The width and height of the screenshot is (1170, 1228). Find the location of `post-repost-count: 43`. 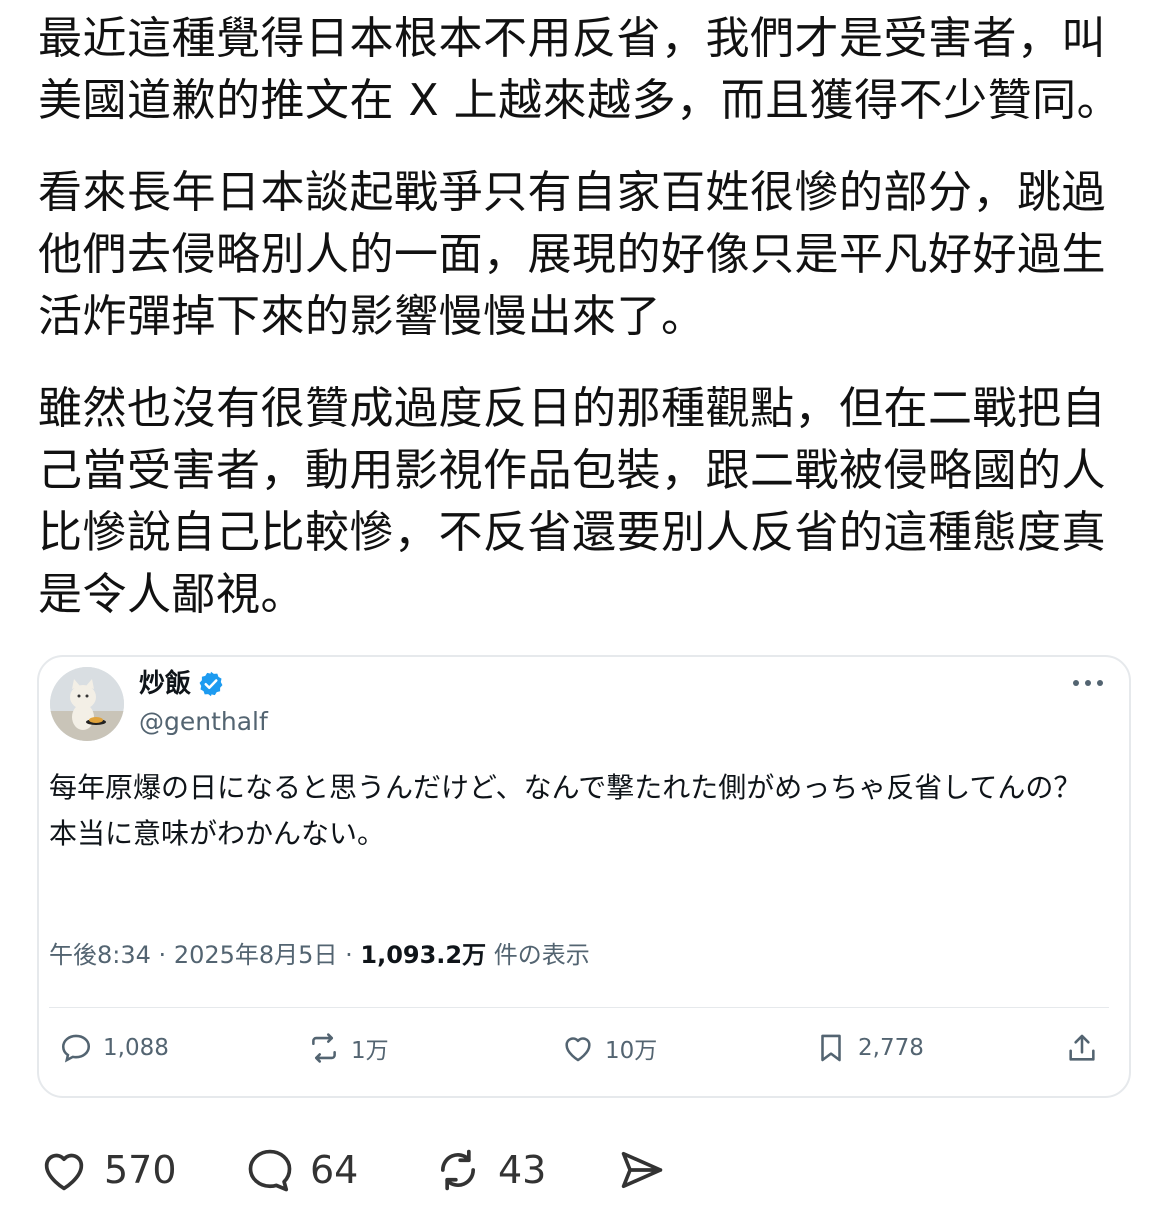

post-repost-count: 43 is located at coordinates (522, 1170).